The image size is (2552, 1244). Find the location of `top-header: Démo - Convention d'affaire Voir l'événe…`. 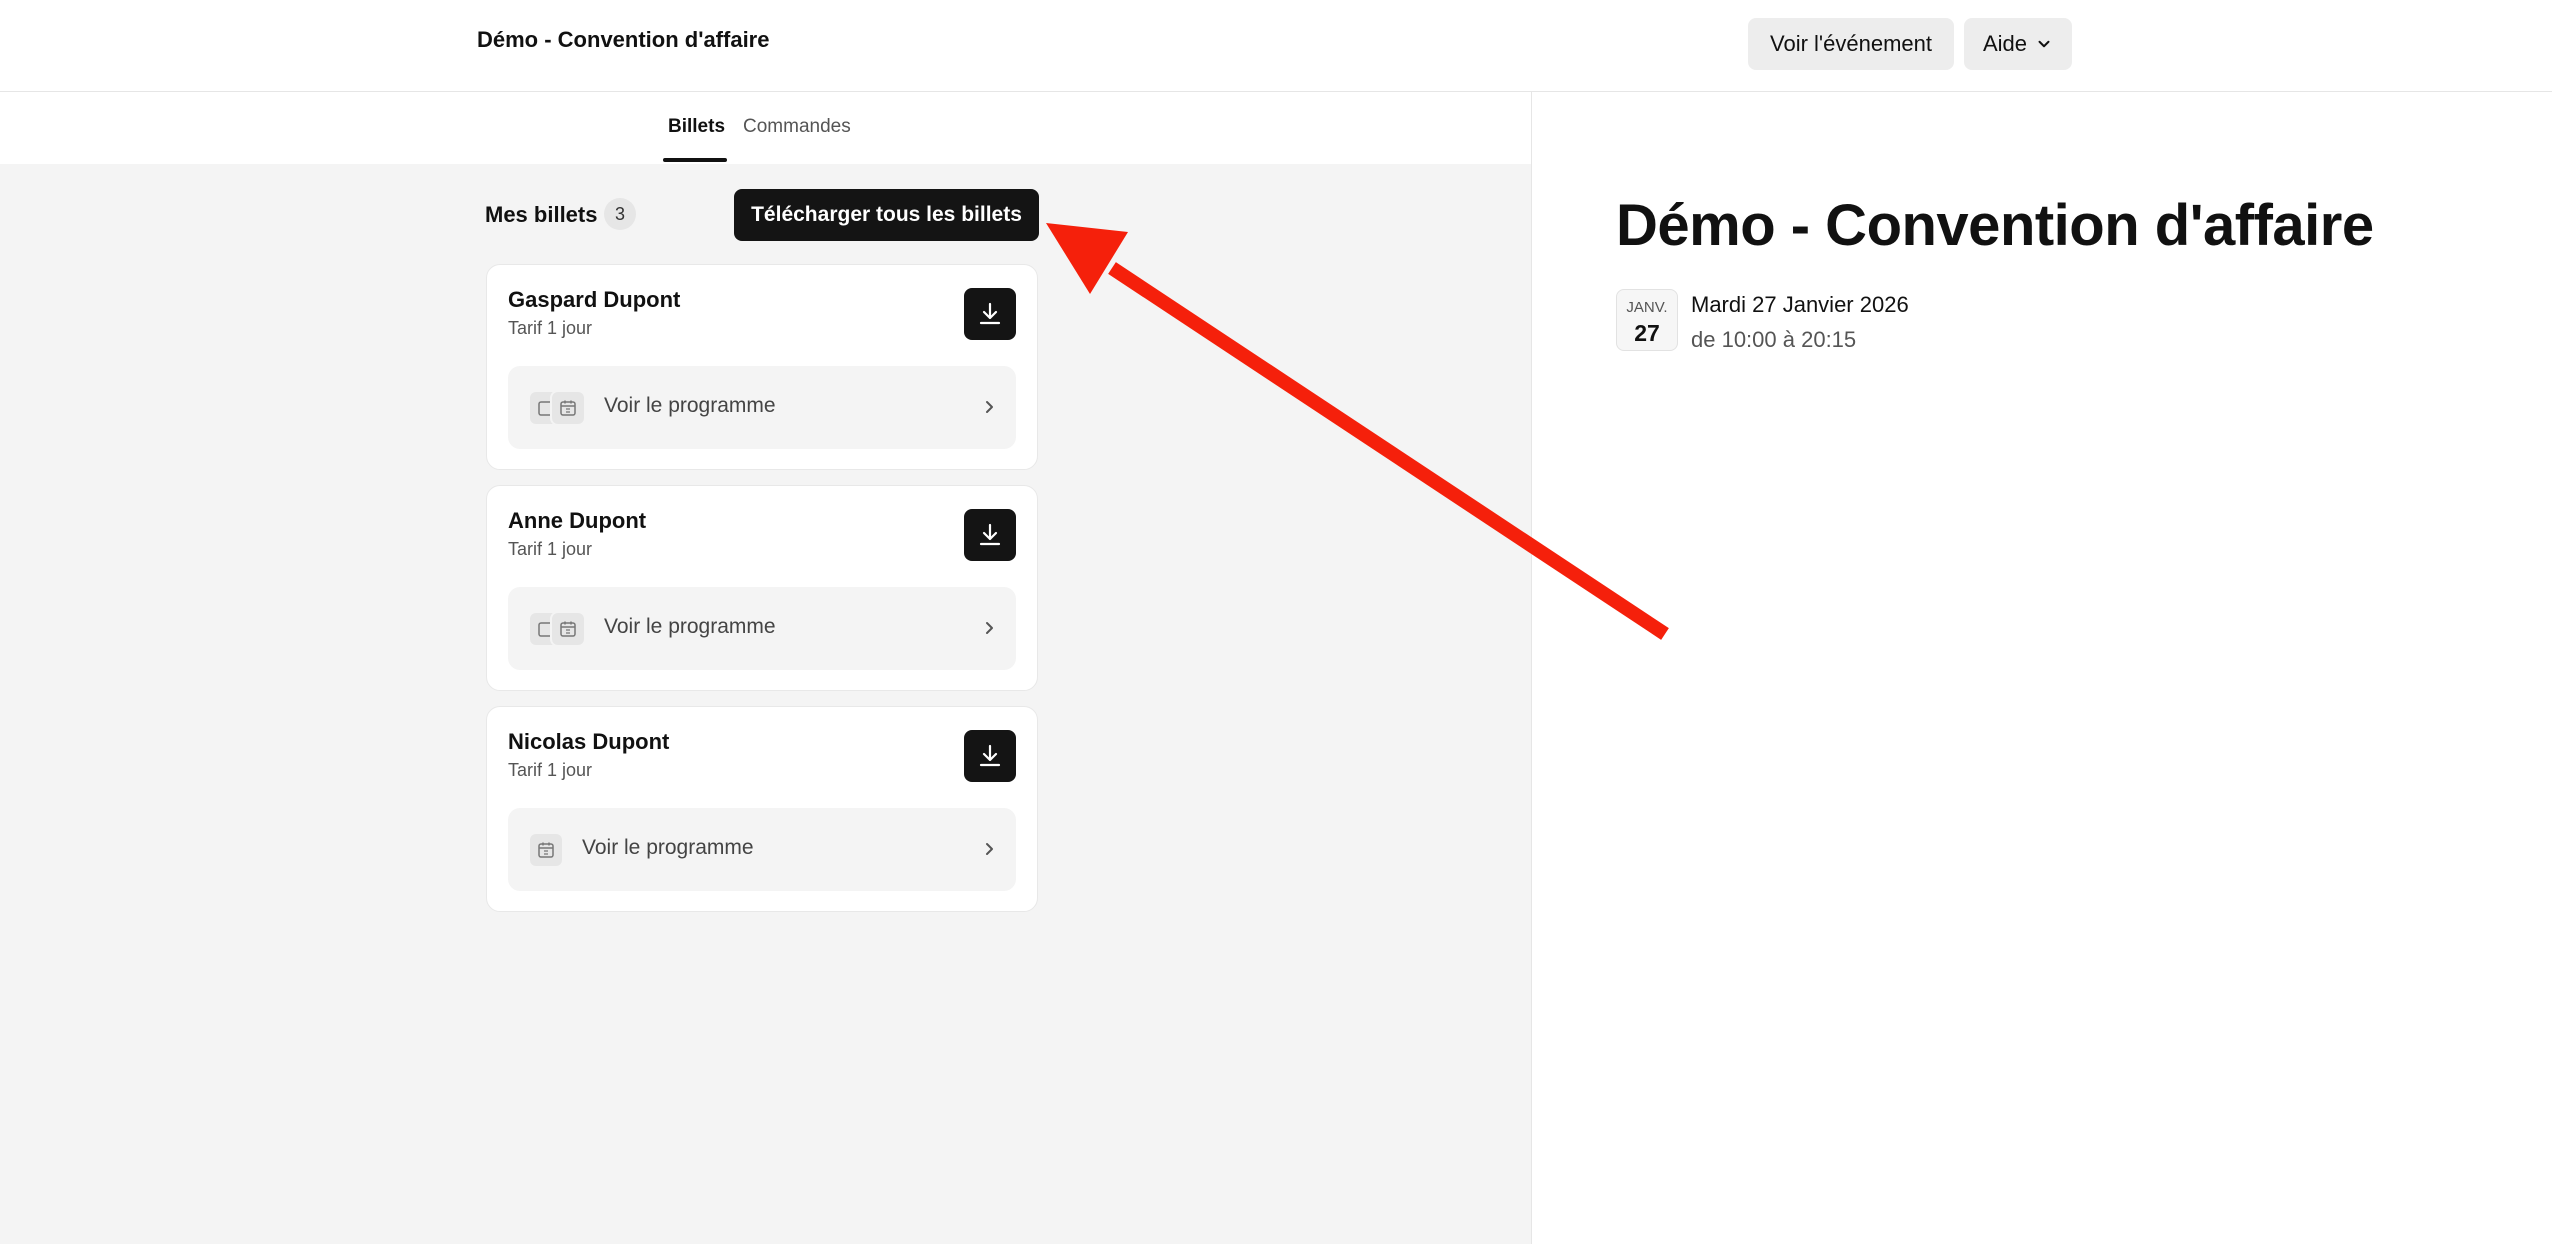

top-header: Démo - Convention d'affaire Voir l'événe… is located at coordinates (1276, 46).